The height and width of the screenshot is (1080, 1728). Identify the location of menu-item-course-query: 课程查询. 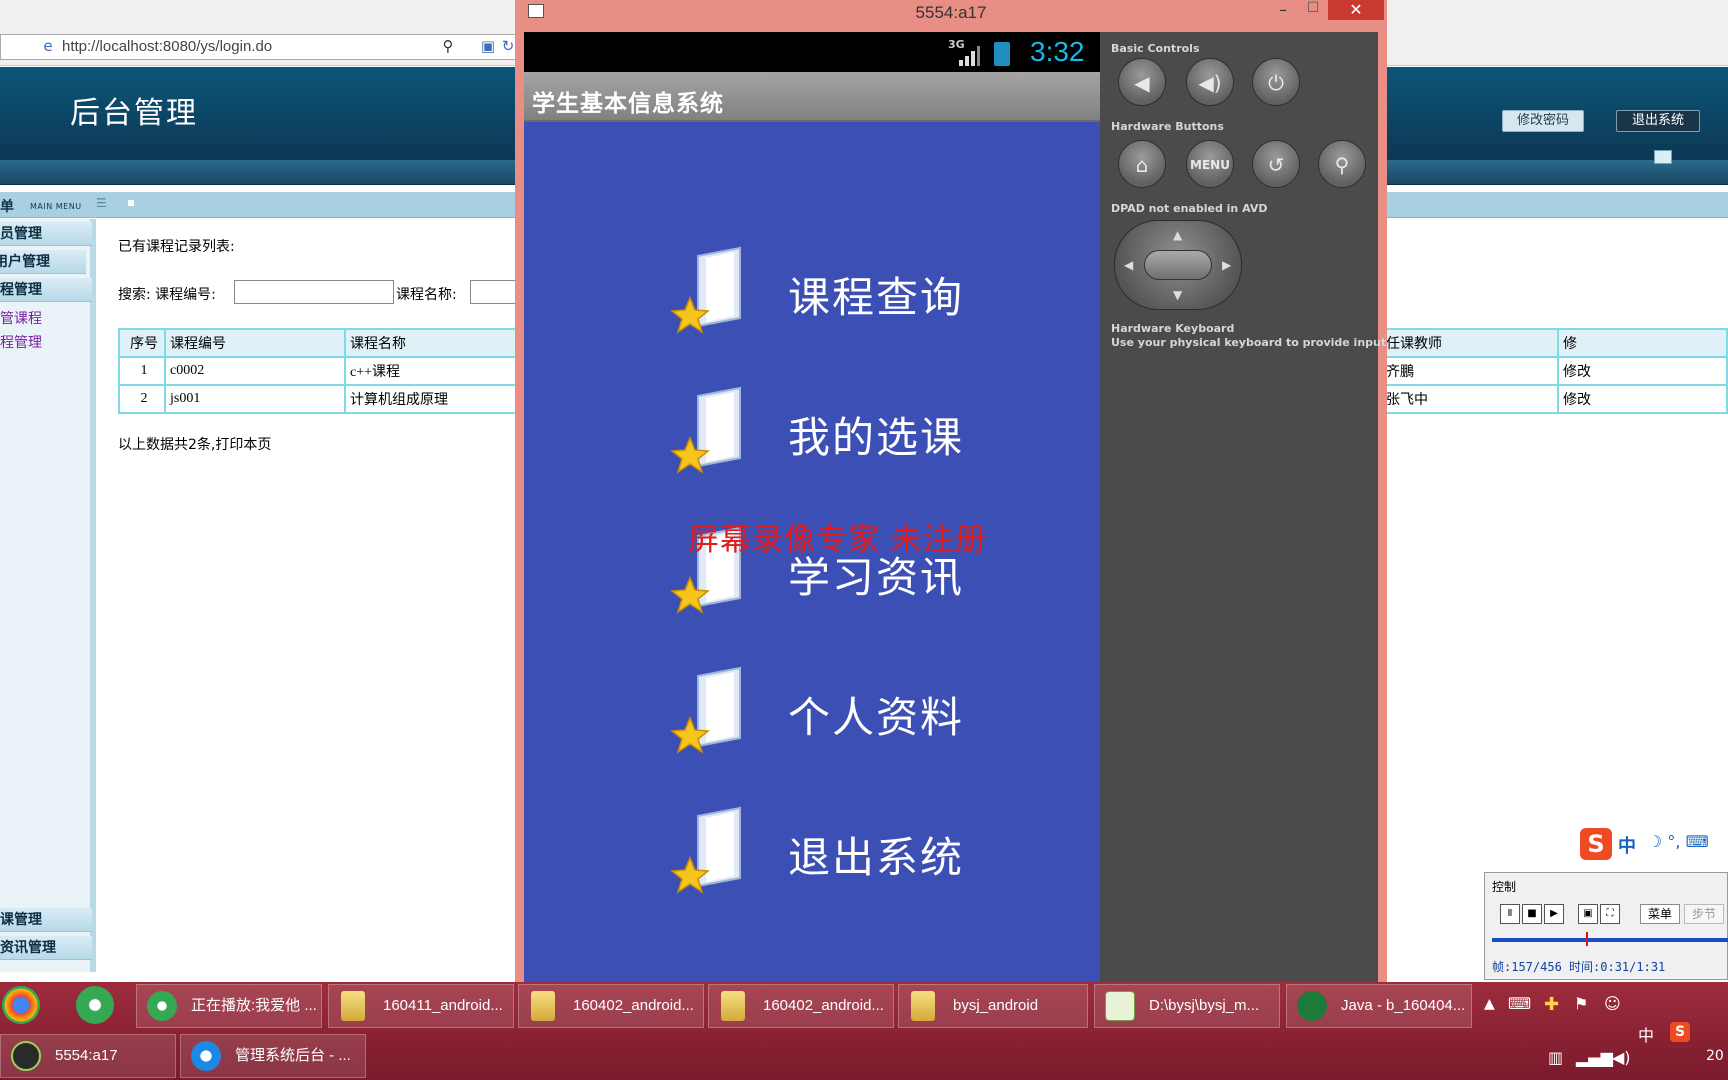
(830, 291).